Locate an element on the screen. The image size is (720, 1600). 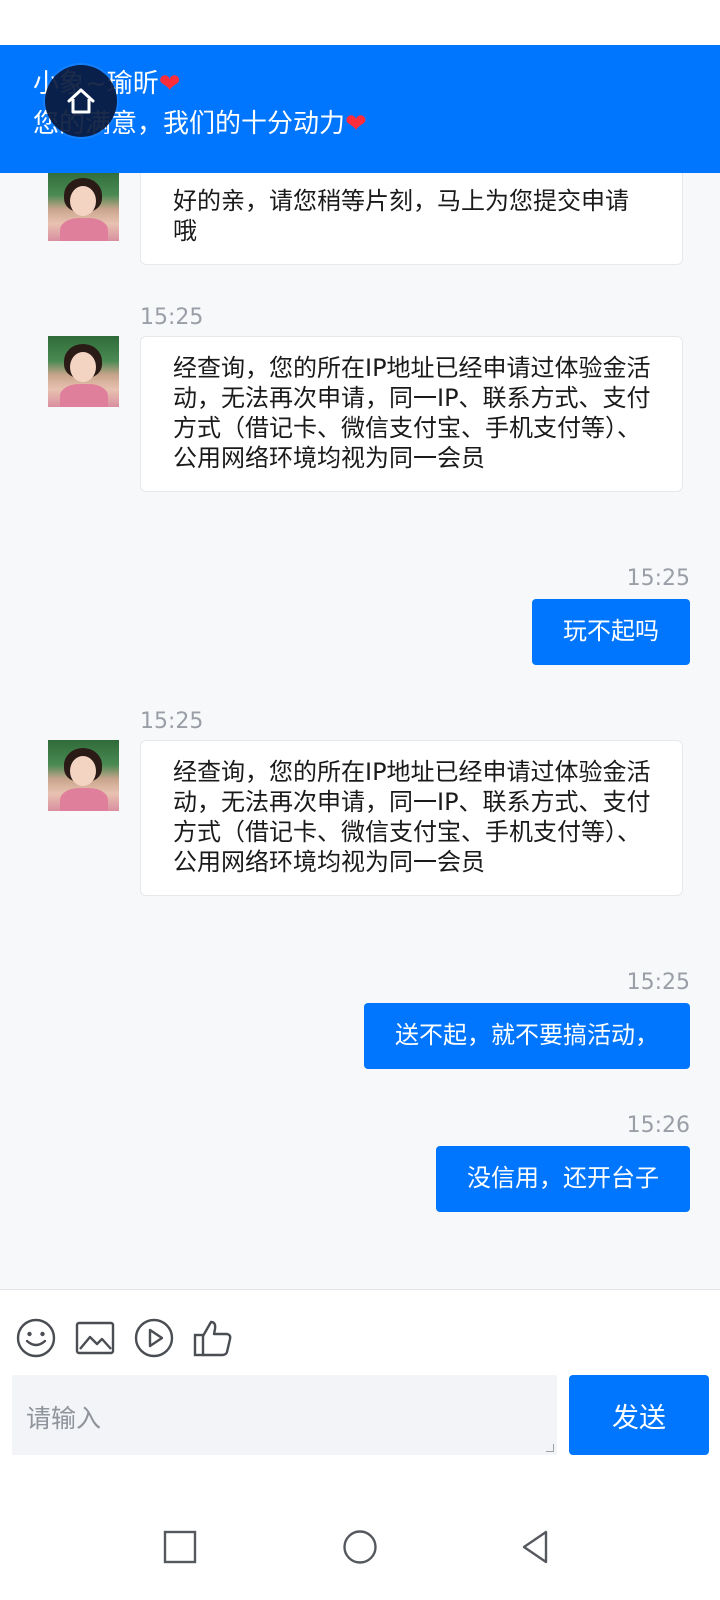
input-panel: 请输入 发送 is located at coordinates (360, 1384).